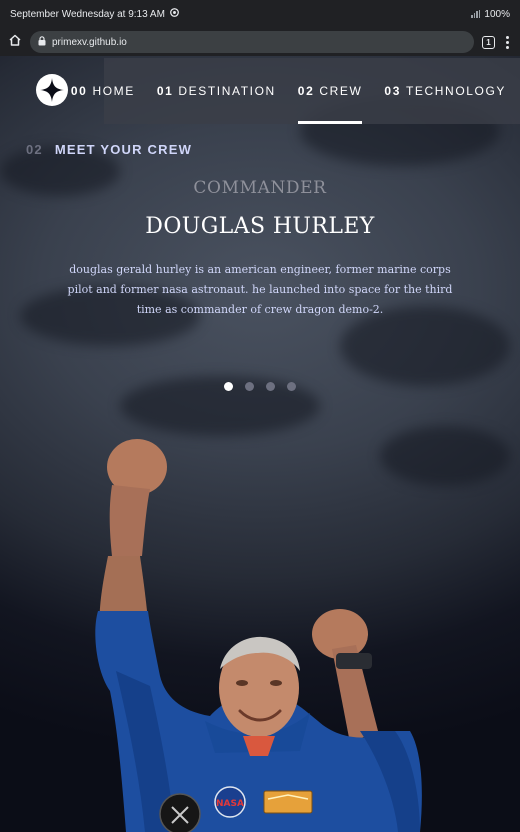 The height and width of the screenshot is (832, 520). Describe the element at coordinates (476, 14) in the screenshot. I see `signal-icon` at that location.